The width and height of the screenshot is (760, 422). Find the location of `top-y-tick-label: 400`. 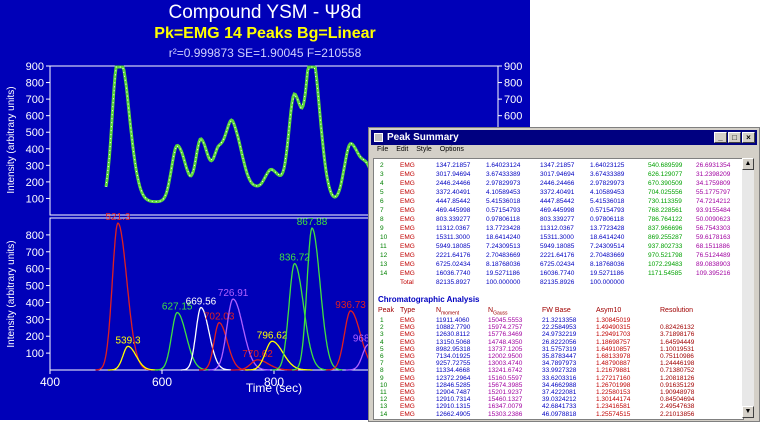

top-y-tick-label: 400 is located at coordinates (35, 150).